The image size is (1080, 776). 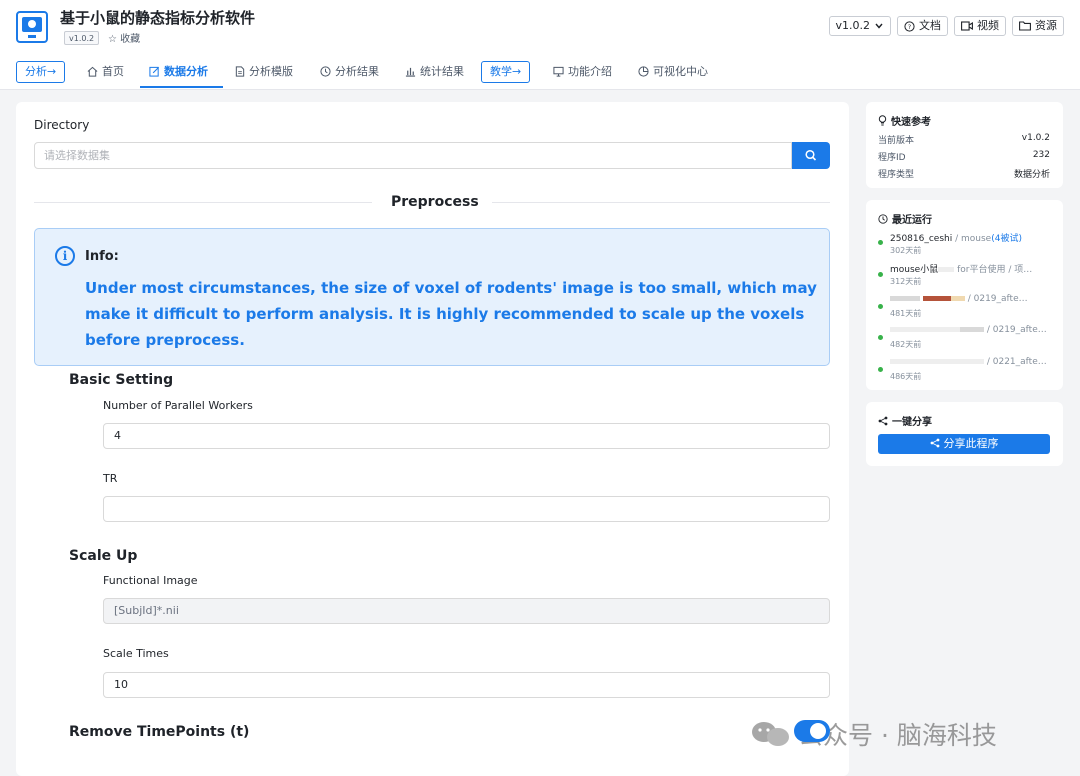 I want to click on run-name: 250816_ceshi, so click(x=921, y=239).